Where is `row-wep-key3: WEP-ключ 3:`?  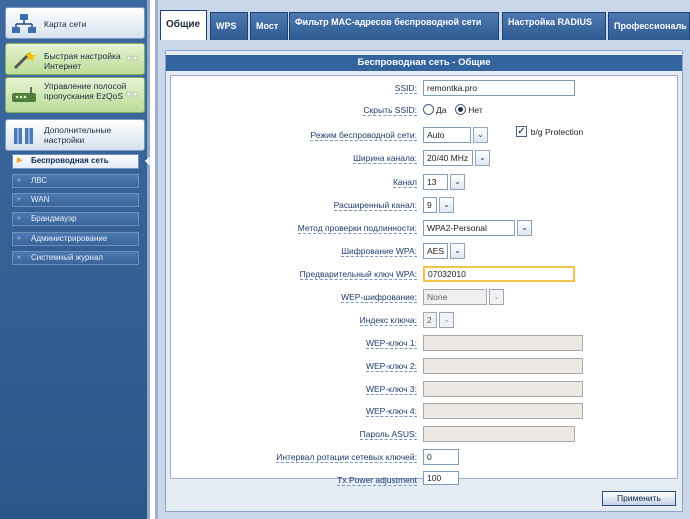 row-wep-key3: WEP-ключ 3: is located at coordinates (424, 390).